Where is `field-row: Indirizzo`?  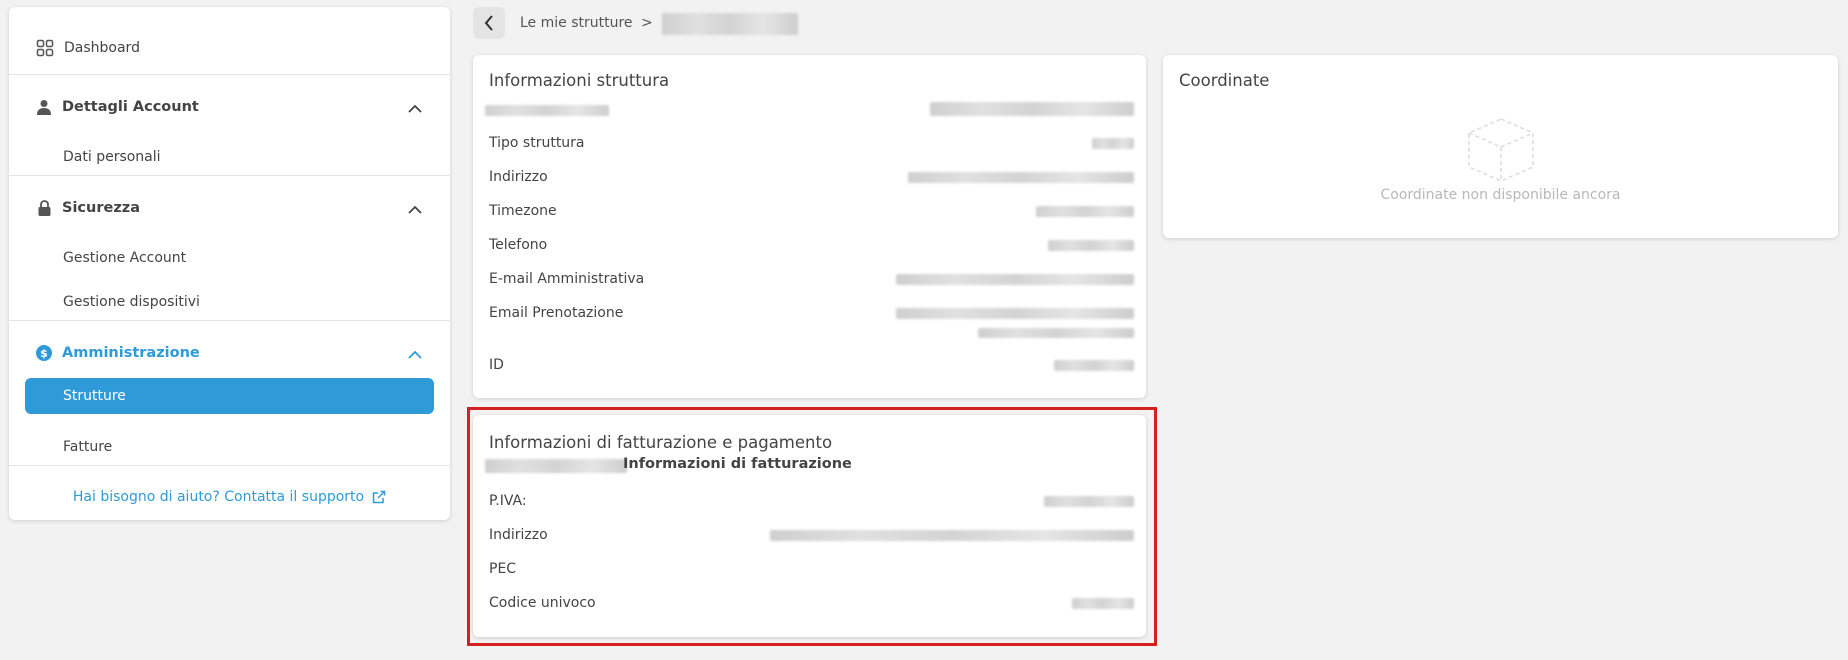
field-row: Indirizzo is located at coordinates (811, 179).